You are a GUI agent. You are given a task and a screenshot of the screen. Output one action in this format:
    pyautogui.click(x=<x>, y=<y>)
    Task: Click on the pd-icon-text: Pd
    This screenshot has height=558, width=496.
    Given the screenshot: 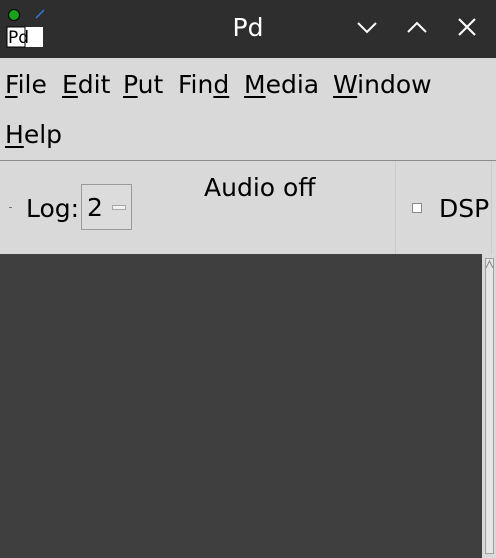 What is the action you would take?
    pyautogui.click(x=18, y=38)
    